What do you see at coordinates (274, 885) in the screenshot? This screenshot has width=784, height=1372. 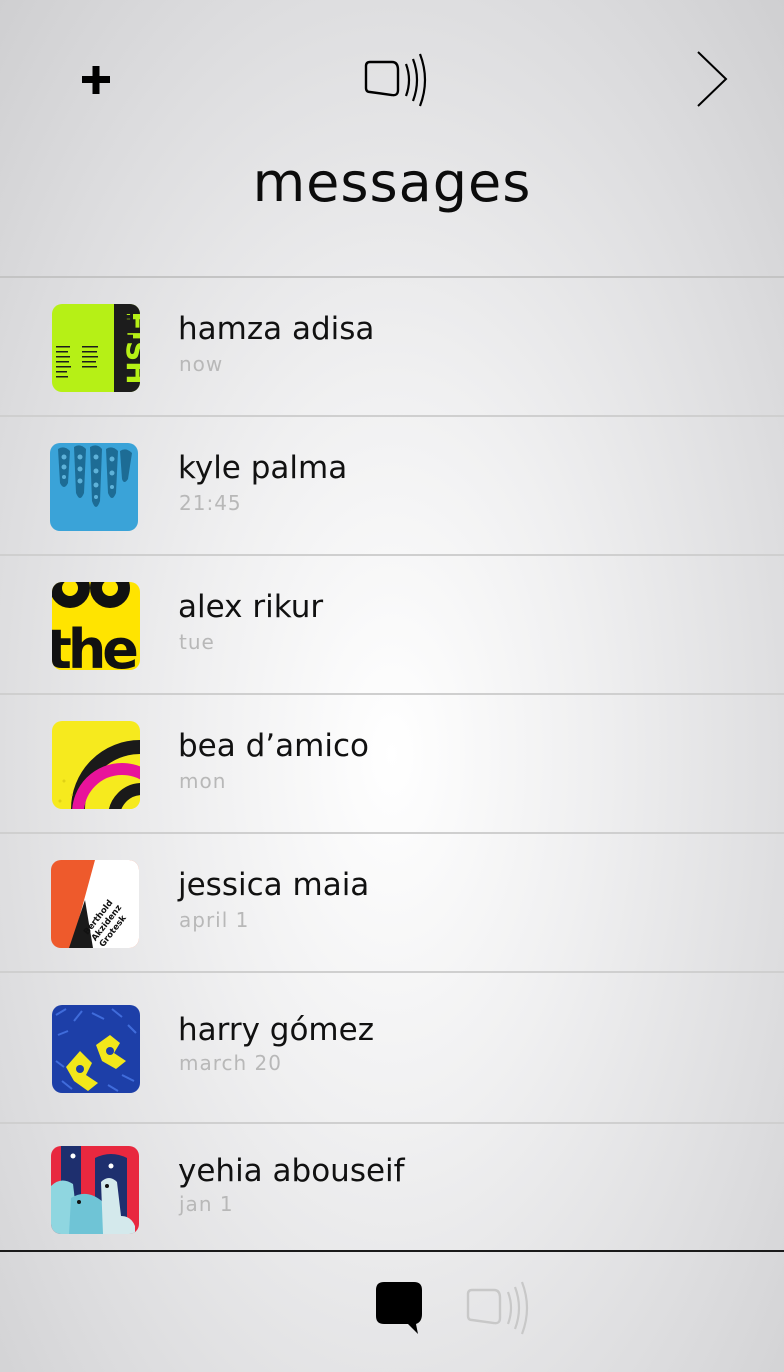 I see `contact-name: jessica maia` at bounding box center [274, 885].